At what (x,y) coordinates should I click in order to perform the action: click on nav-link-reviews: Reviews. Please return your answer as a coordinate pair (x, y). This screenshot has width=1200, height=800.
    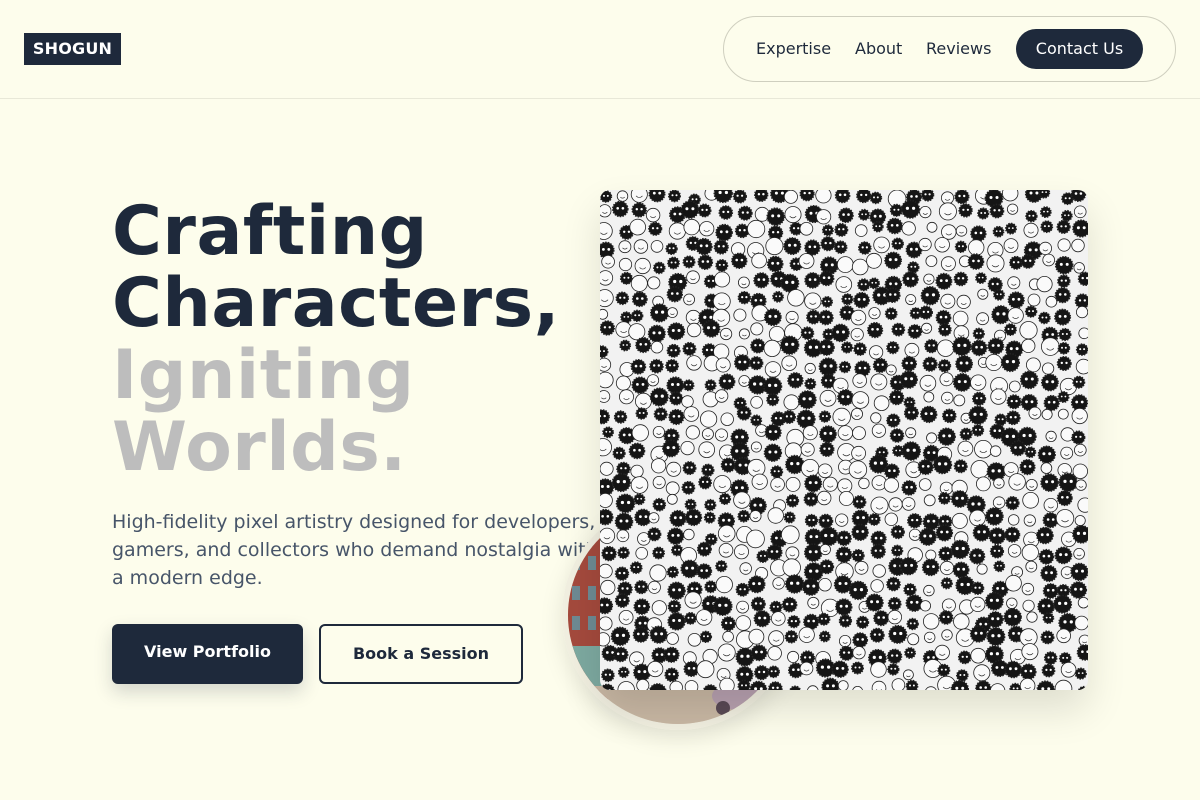
    Looking at the image, I should click on (958, 49).